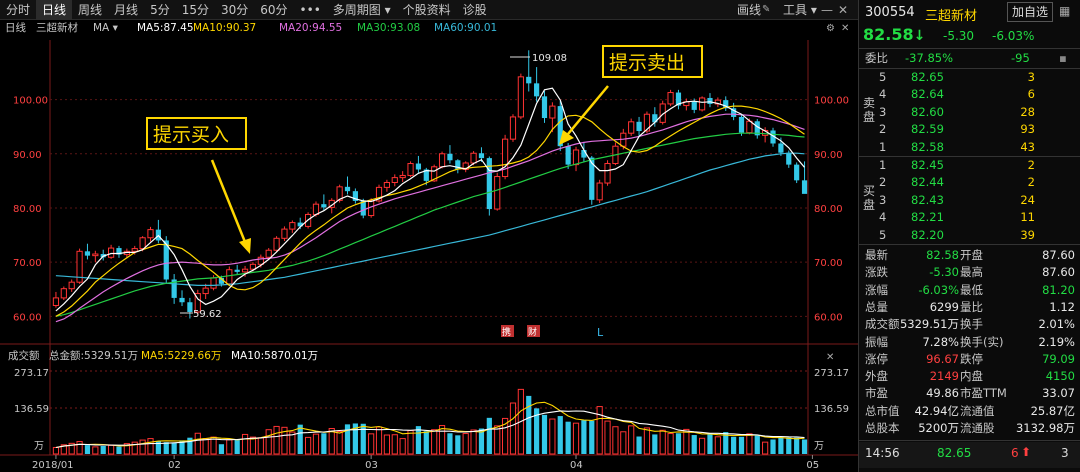 The image size is (1080, 472). What do you see at coordinates (969, 147) in the screenshot?
I see `asks-level-row: 1 82.58 43` at bounding box center [969, 147].